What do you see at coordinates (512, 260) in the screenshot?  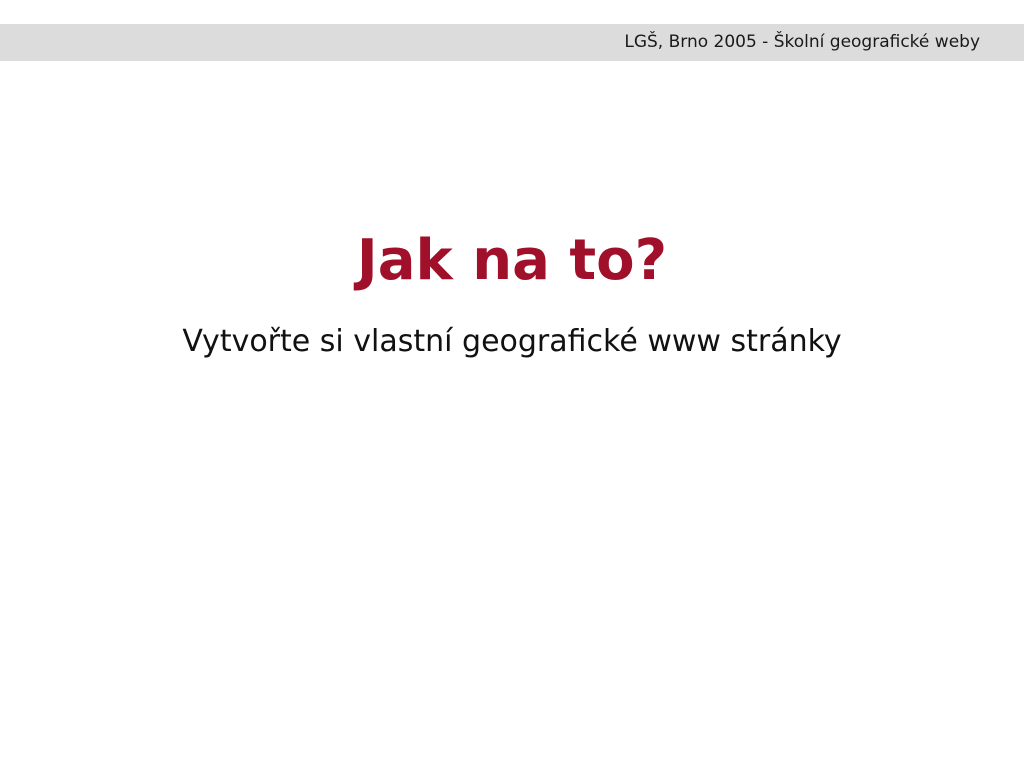 I see `slide-title: Jak na to?` at bounding box center [512, 260].